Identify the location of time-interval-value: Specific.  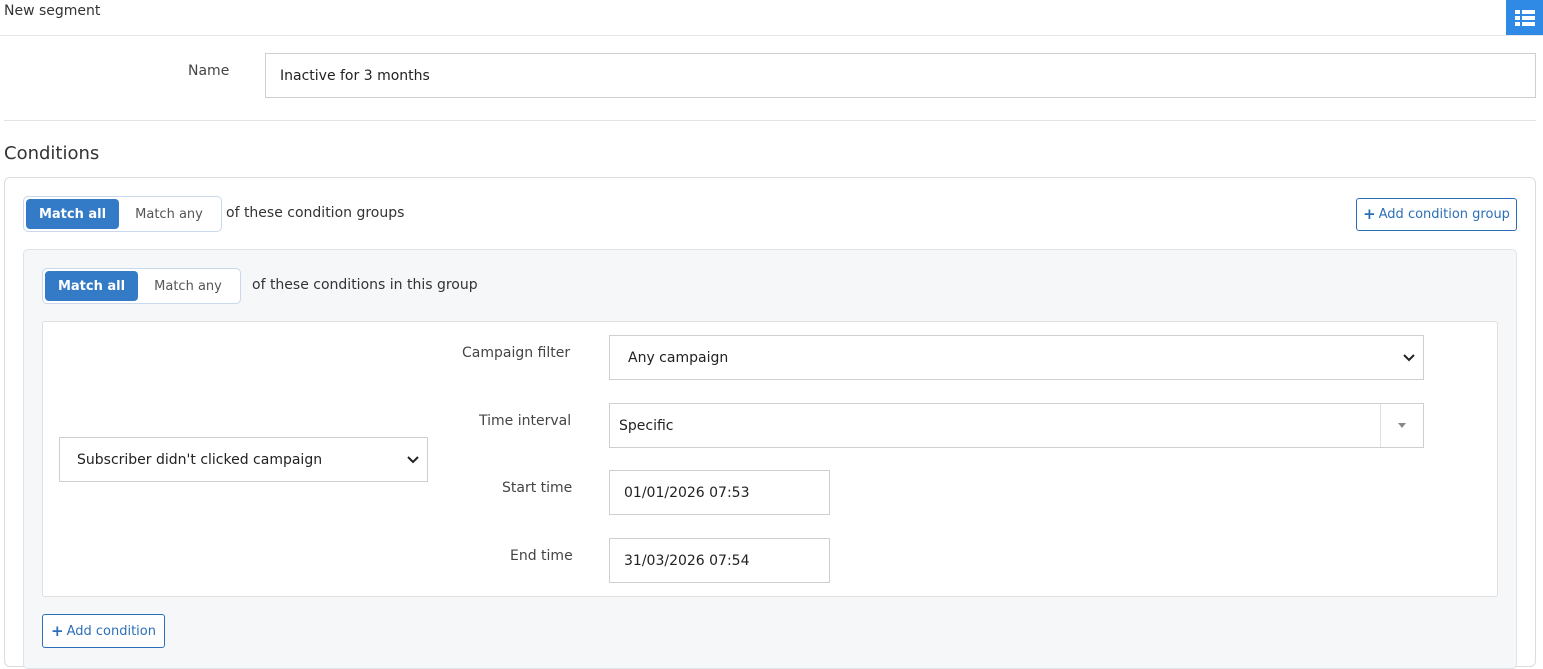
(646, 425).